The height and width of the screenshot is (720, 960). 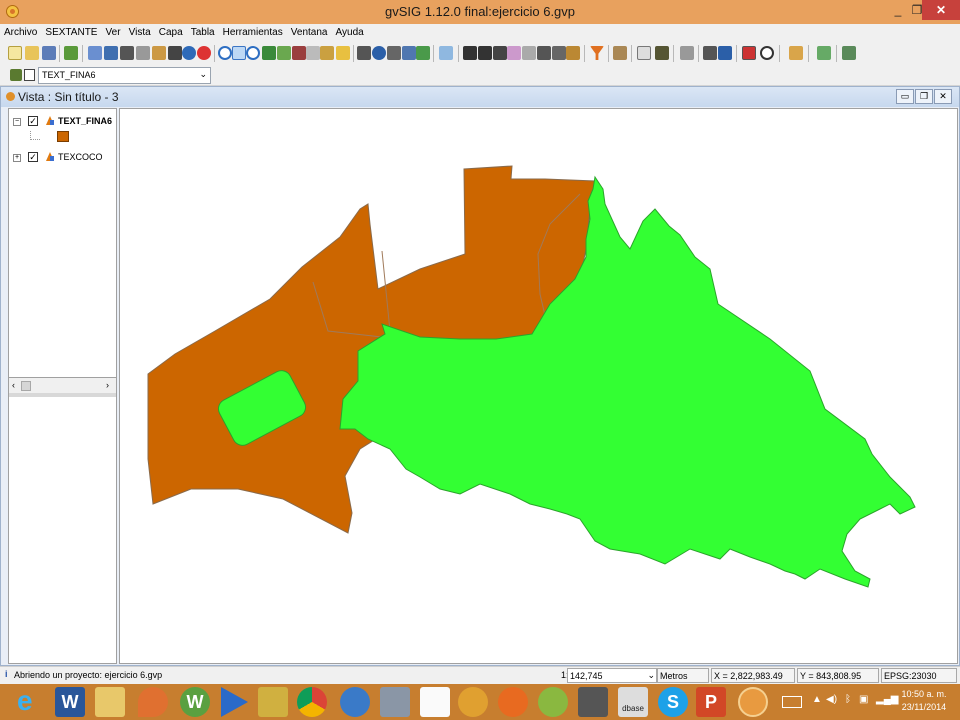 What do you see at coordinates (831, 699) in the screenshot?
I see `volume-icon: ◀)` at bounding box center [831, 699].